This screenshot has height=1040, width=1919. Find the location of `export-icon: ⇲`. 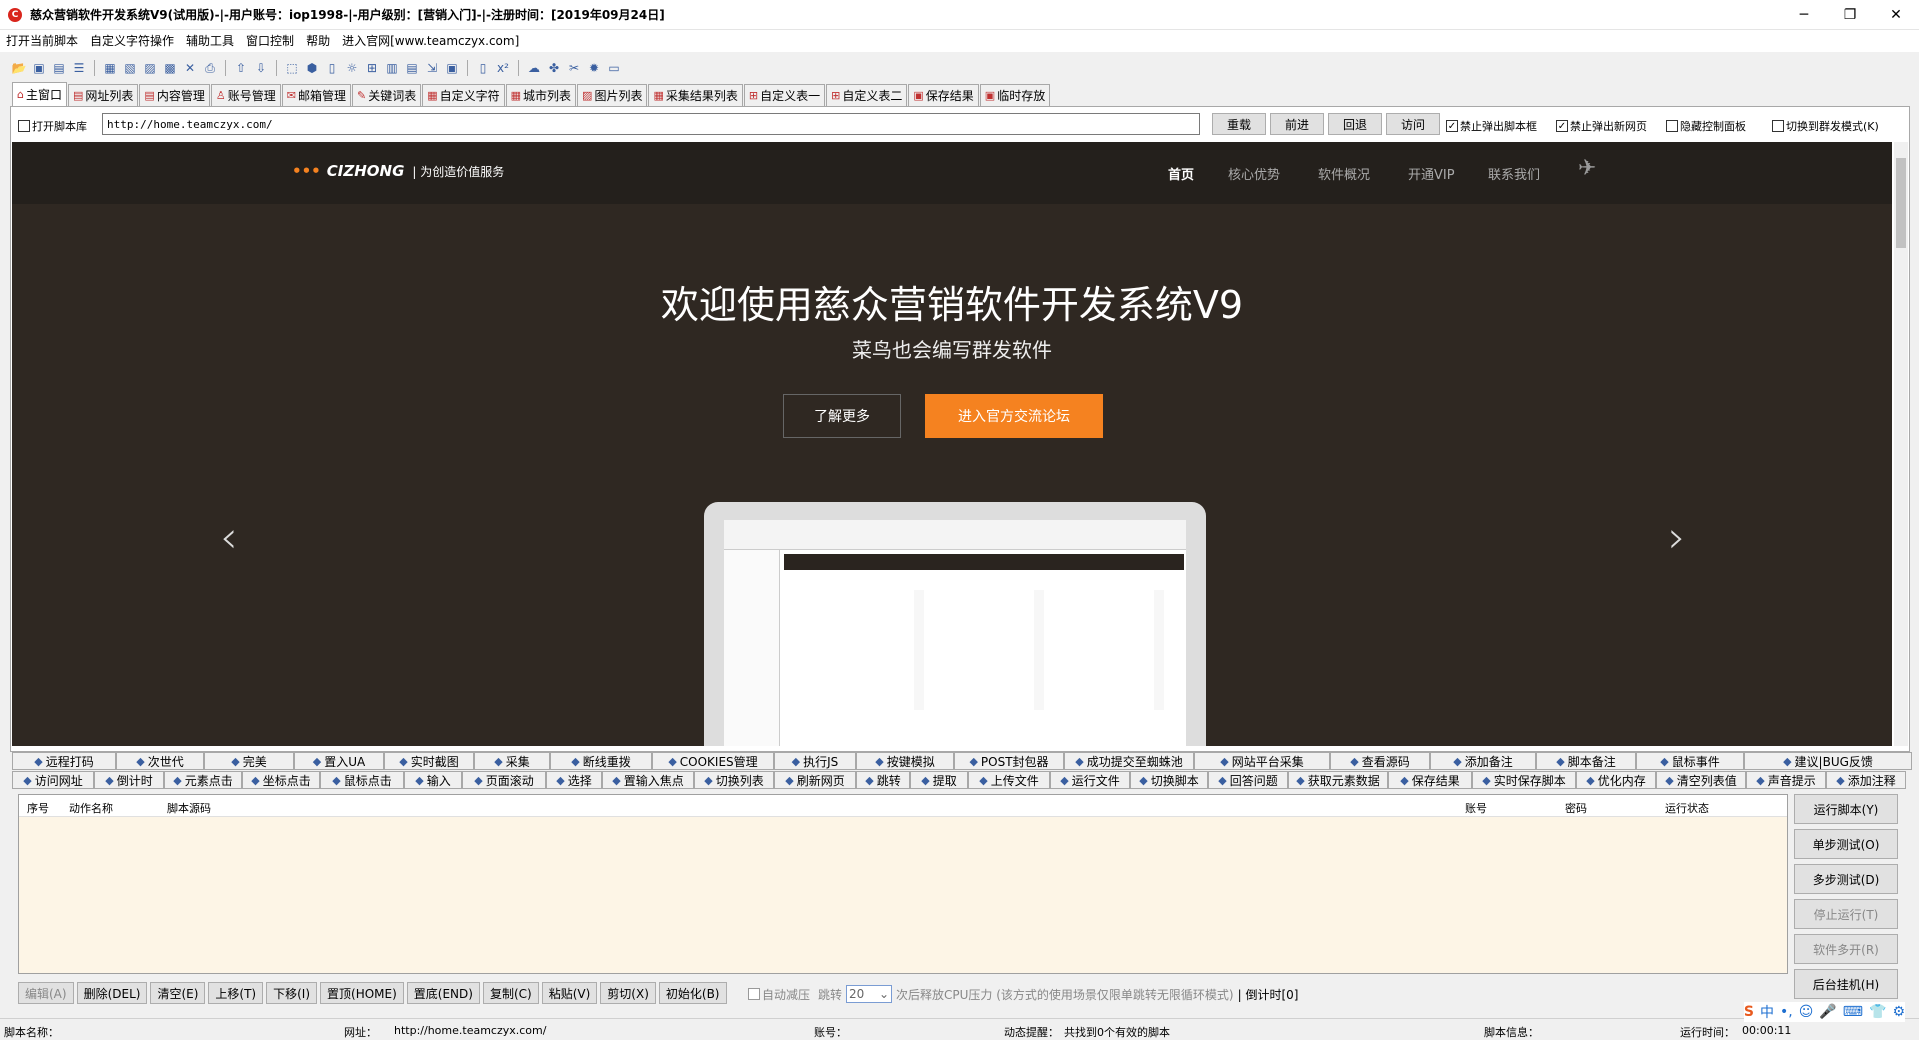

export-icon: ⇲ is located at coordinates (432, 68).